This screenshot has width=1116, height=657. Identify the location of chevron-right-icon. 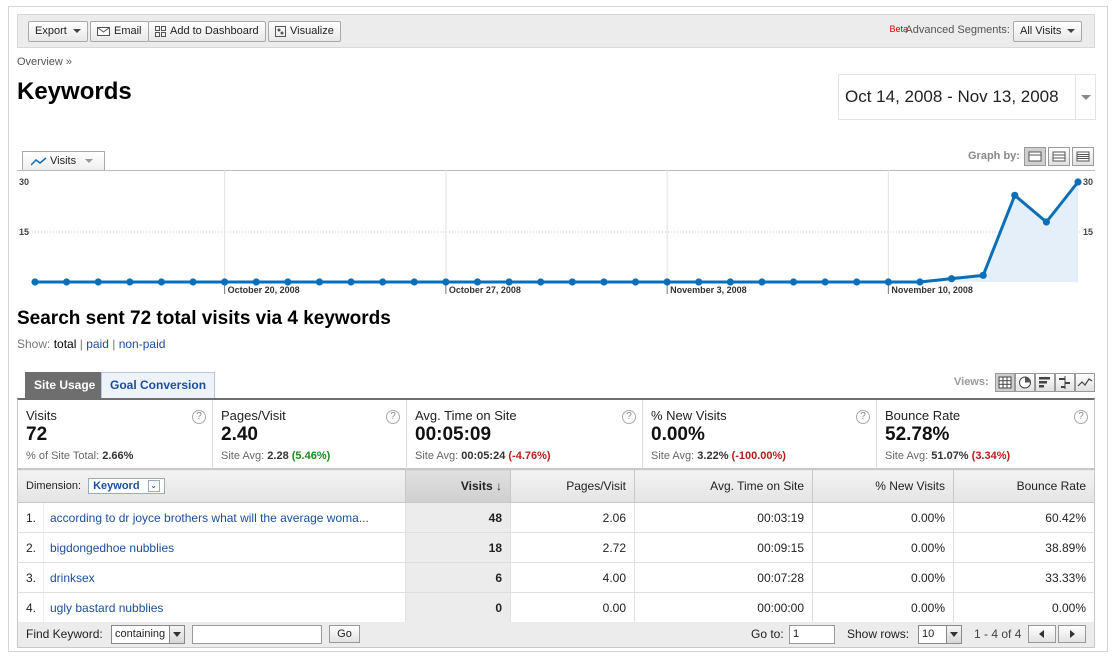
(1072, 634).